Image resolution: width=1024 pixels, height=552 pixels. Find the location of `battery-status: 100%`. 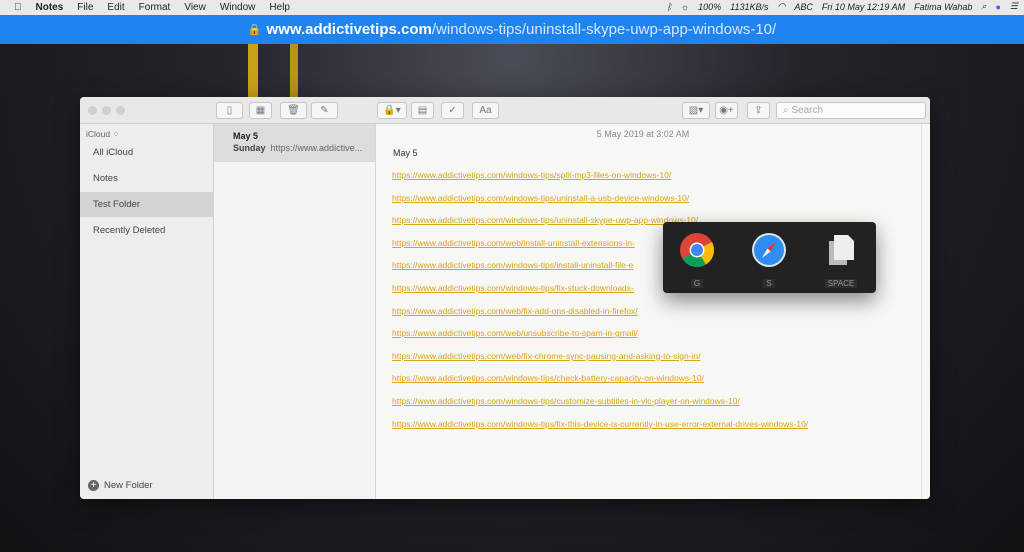

battery-status: 100% is located at coordinates (709, 7).